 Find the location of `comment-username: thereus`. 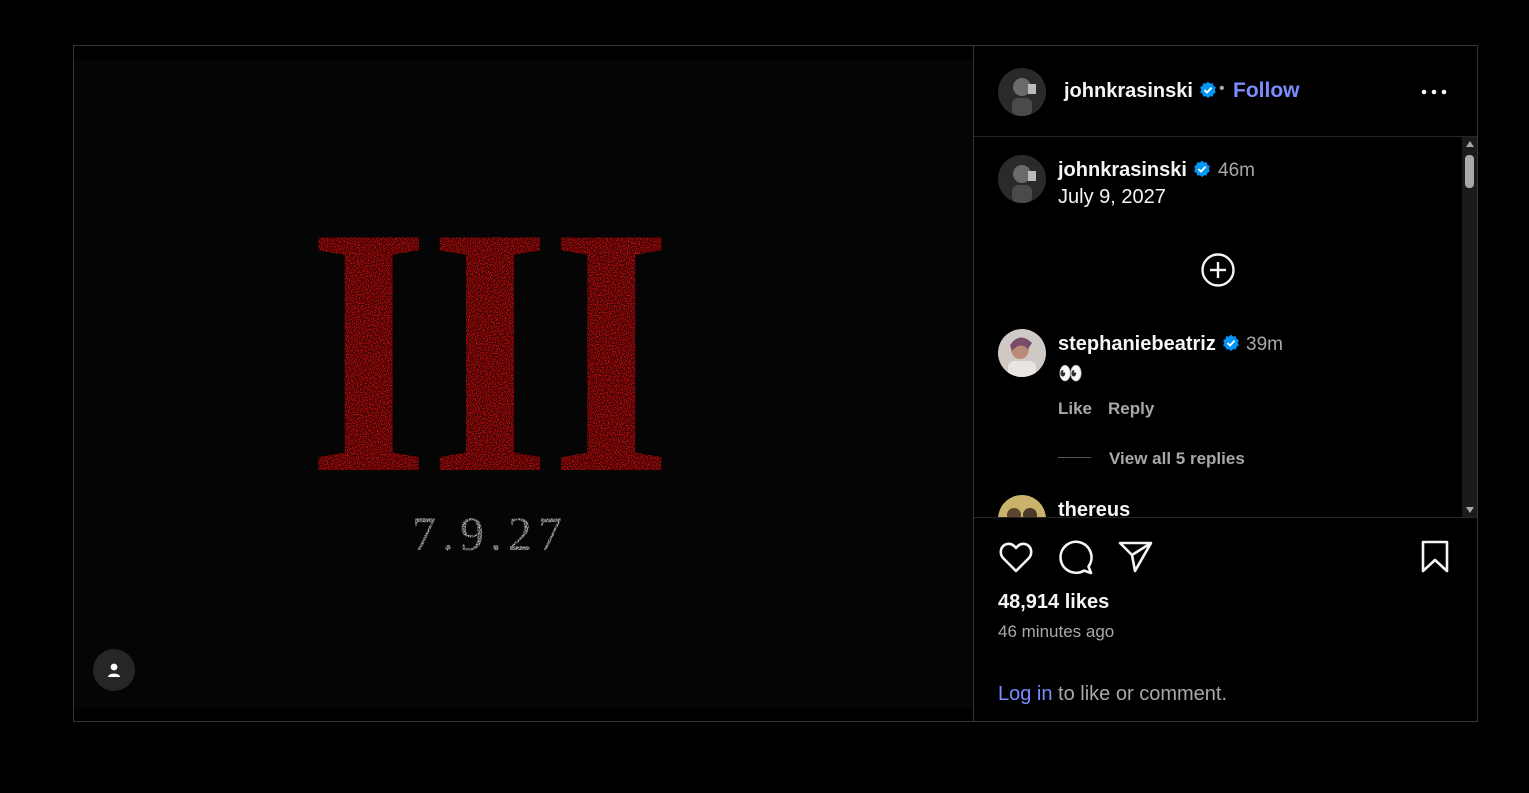

comment-username: thereus is located at coordinates (1094, 508).